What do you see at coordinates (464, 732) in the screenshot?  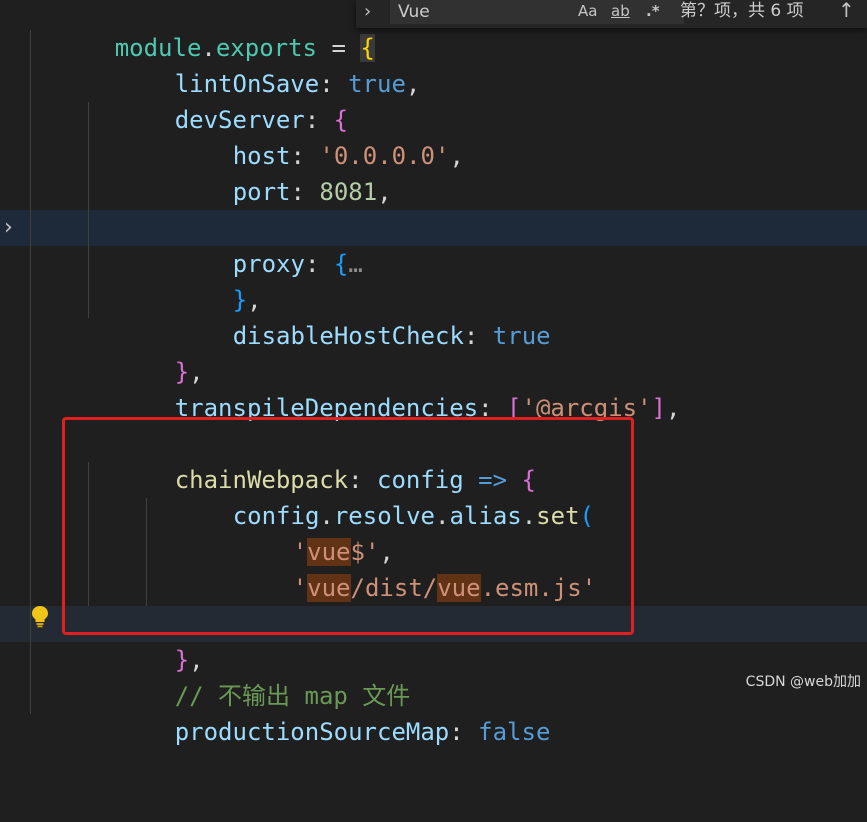 I see `token: :` at bounding box center [464, 732].